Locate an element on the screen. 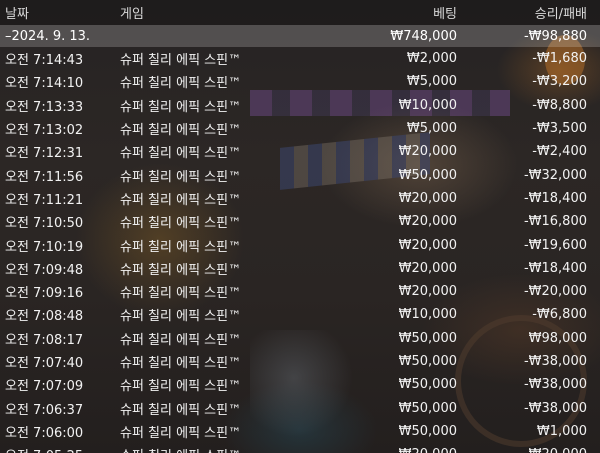  table-row: 오전 7:05:25슈퍼 칠리 에픽 스핀™₩20,000-₩20,000 is located at coordinates (300, 448).